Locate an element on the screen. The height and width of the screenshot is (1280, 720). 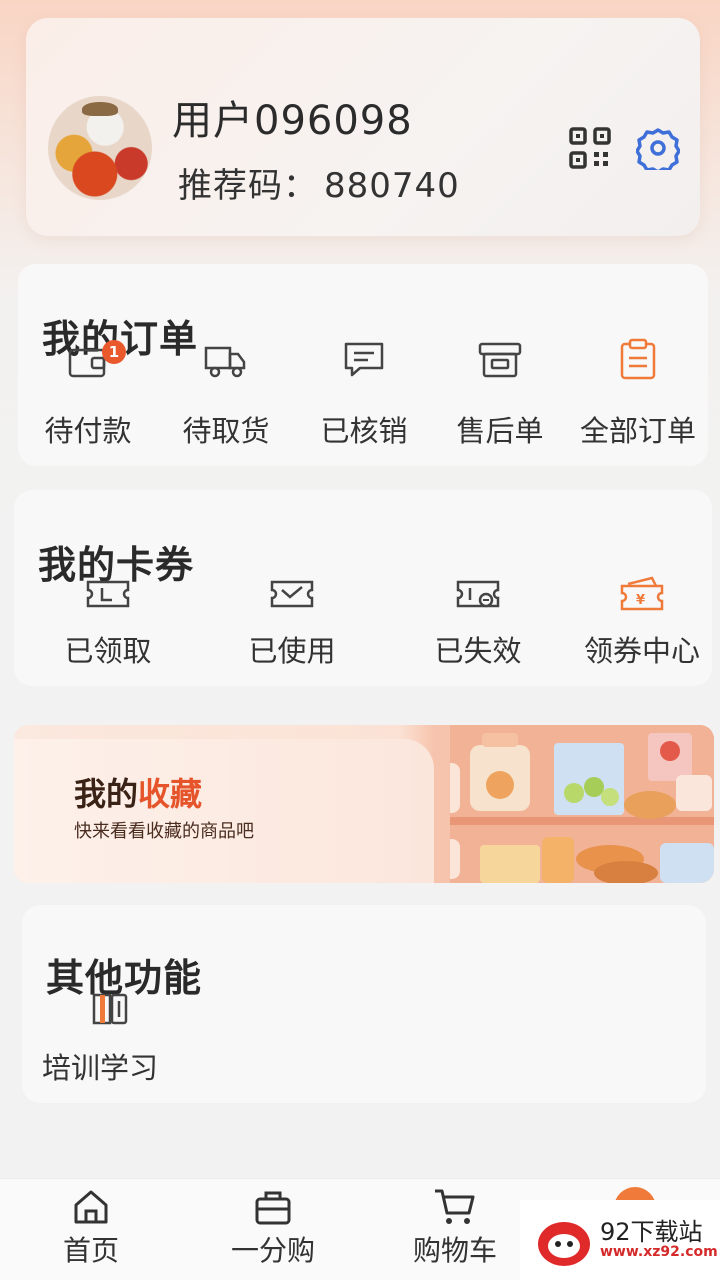
shelf-illustration is located at coordinates (582, 804).